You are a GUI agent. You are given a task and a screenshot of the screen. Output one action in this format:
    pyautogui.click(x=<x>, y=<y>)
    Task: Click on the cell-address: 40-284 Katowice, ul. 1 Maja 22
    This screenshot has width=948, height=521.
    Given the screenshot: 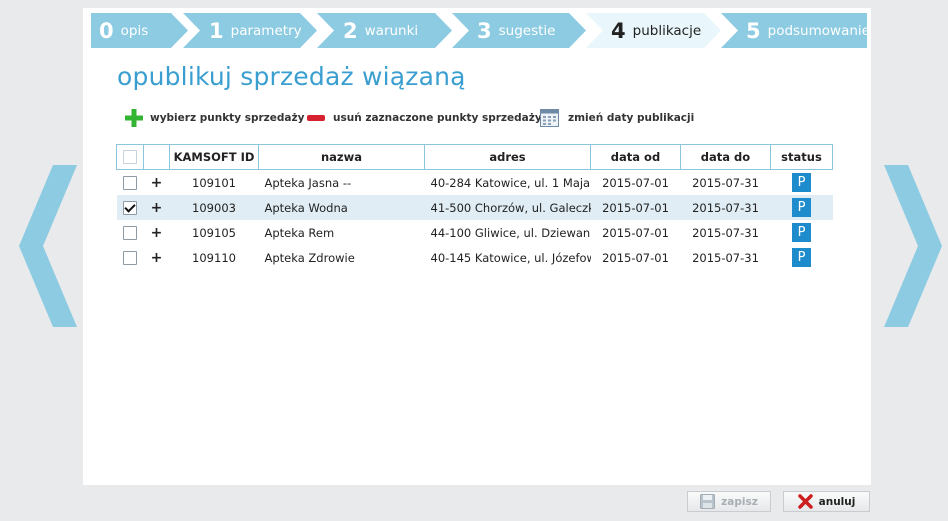 What is the action you would take?
    pyautogui.click(x=510, y=182)
    